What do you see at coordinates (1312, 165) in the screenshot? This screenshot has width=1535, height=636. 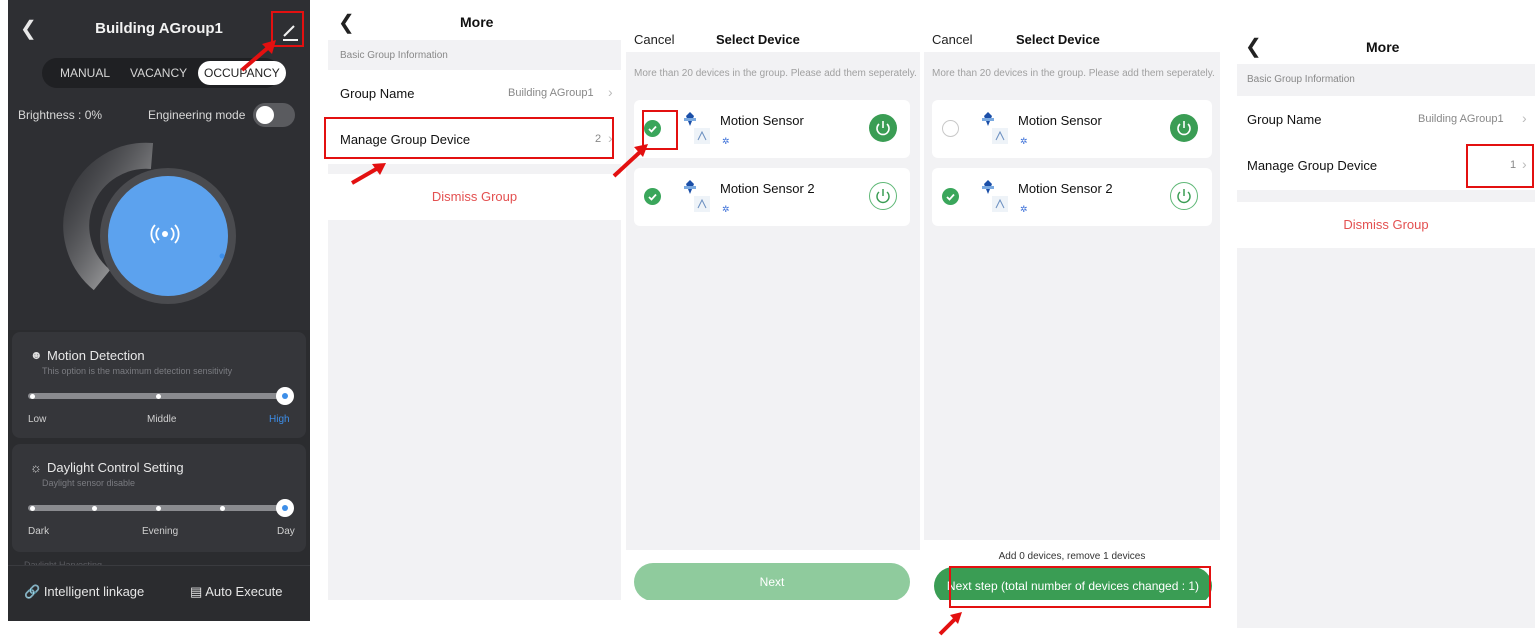 I see `manage-group-device-label: Manage Group Device` at bounding box center [1312, 165].